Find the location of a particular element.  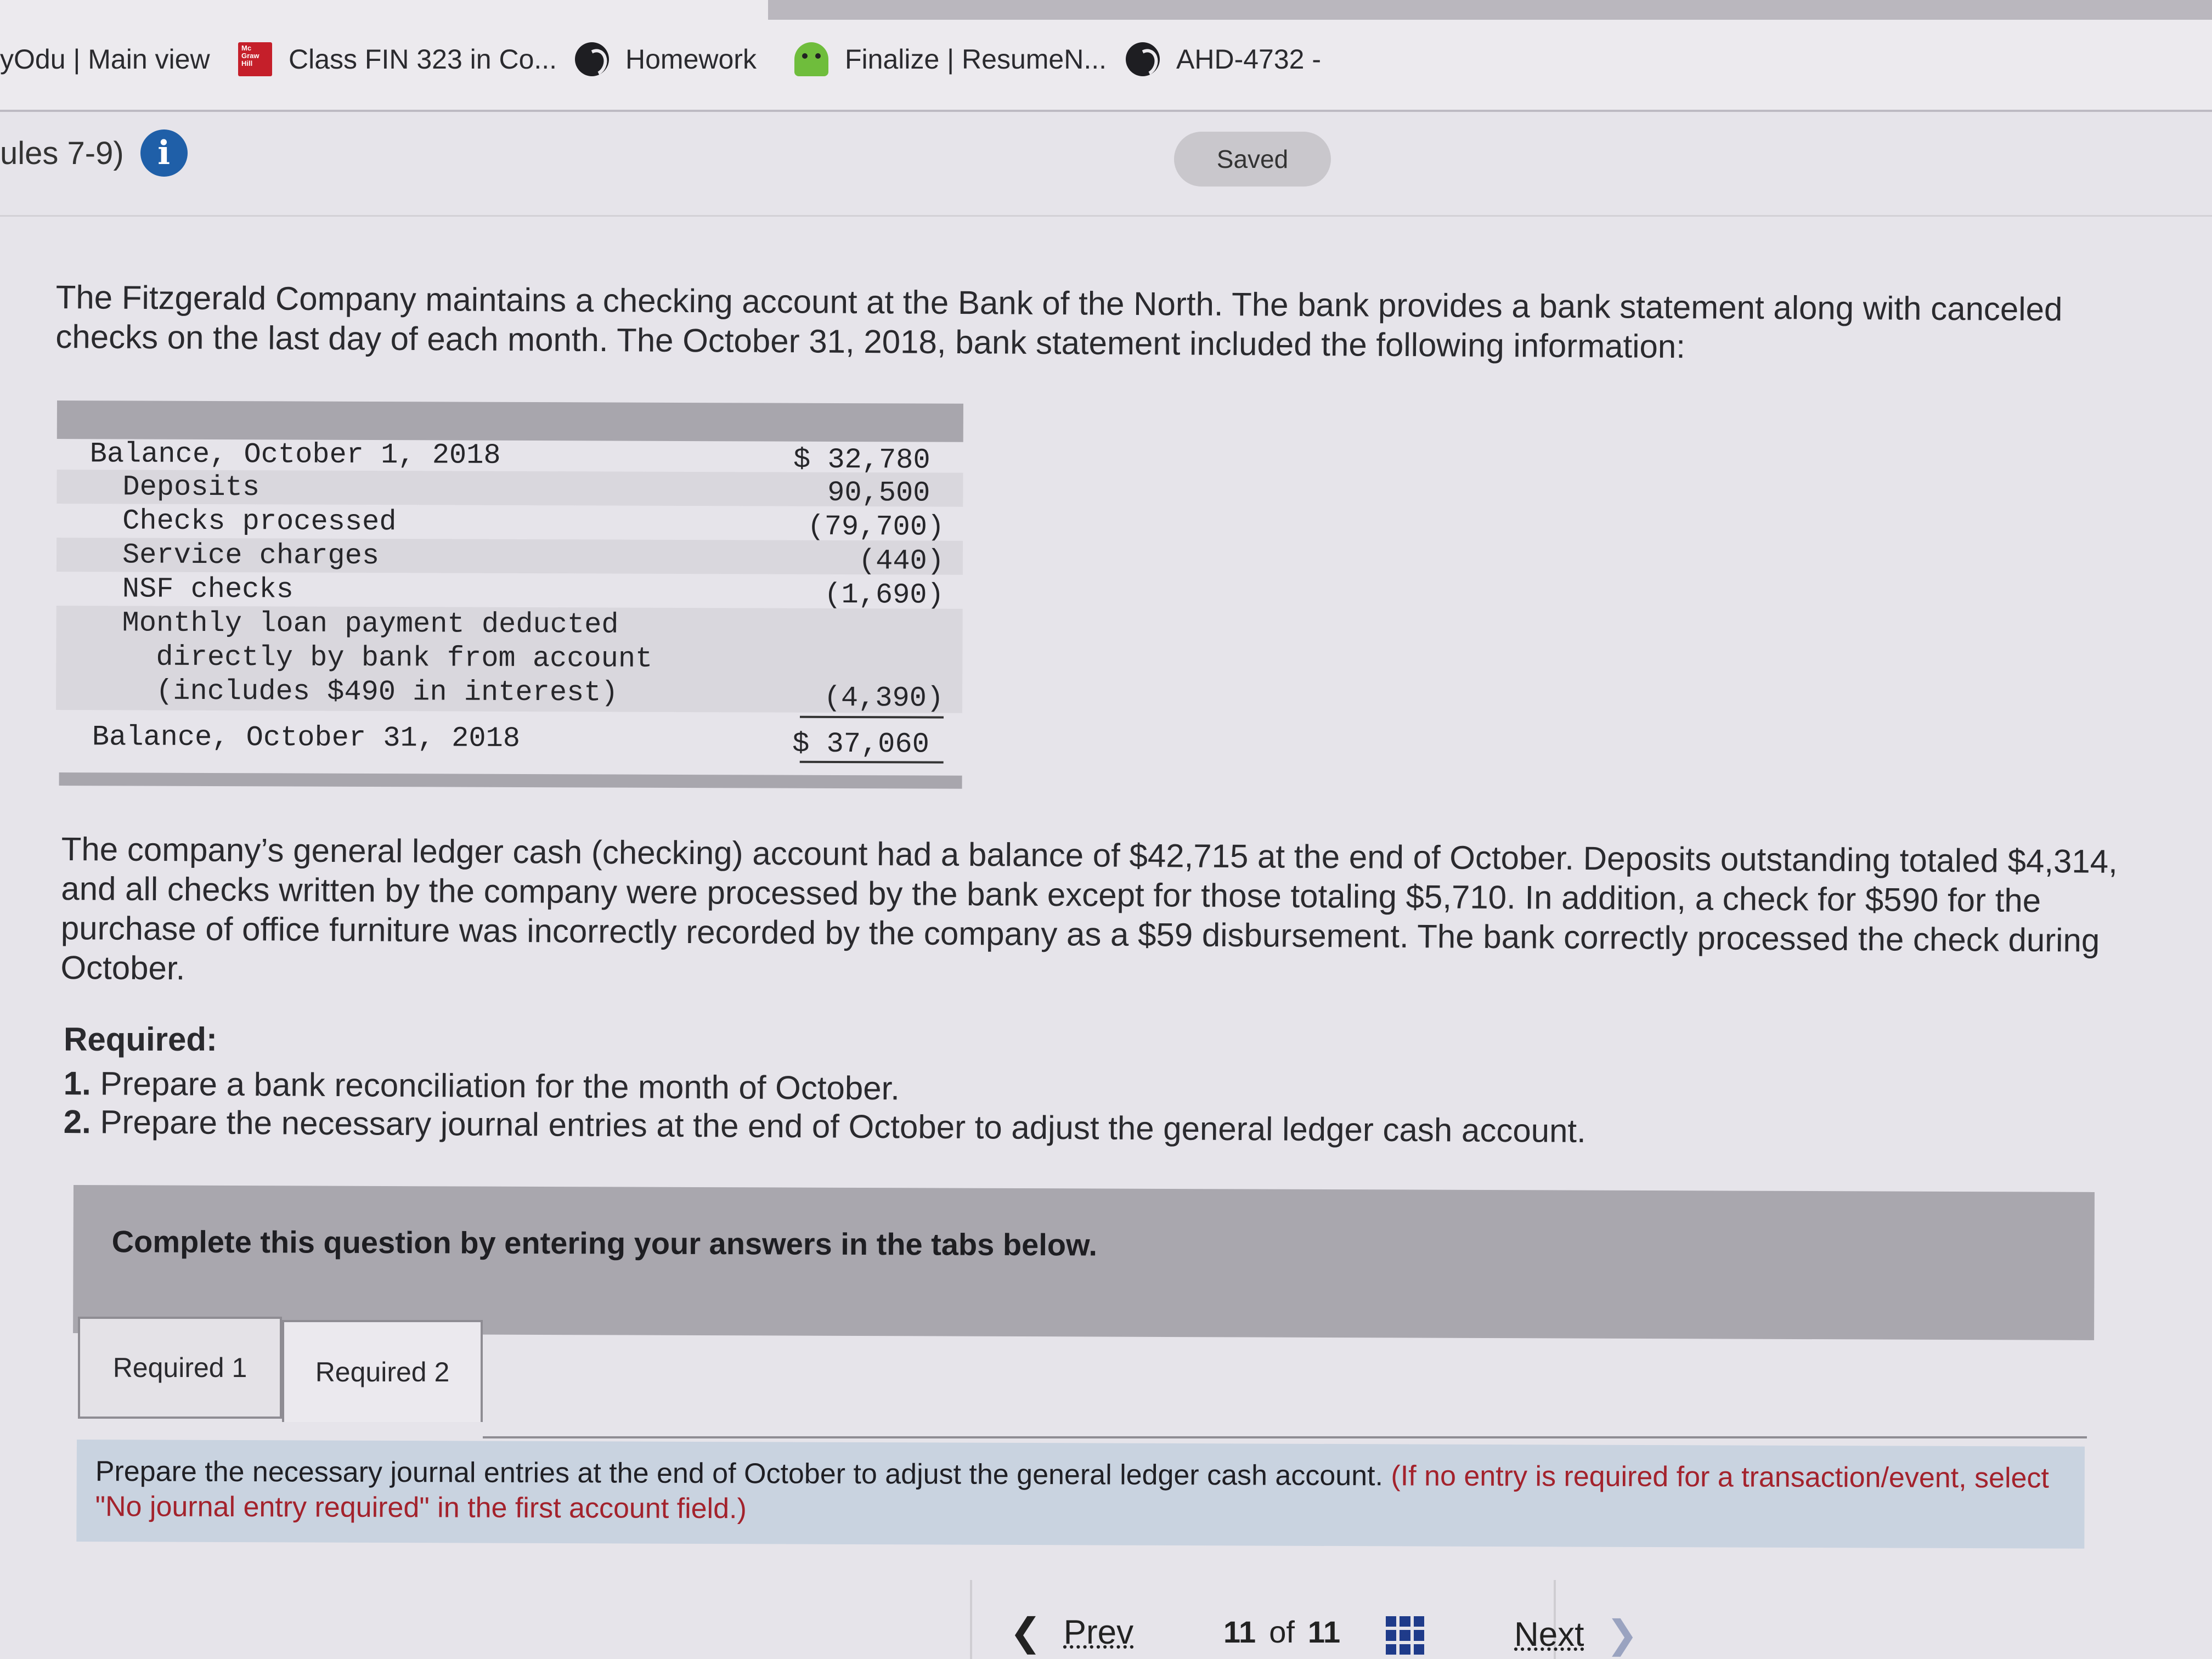

required-item-number: 2. is located at coordinates (77, 1122).